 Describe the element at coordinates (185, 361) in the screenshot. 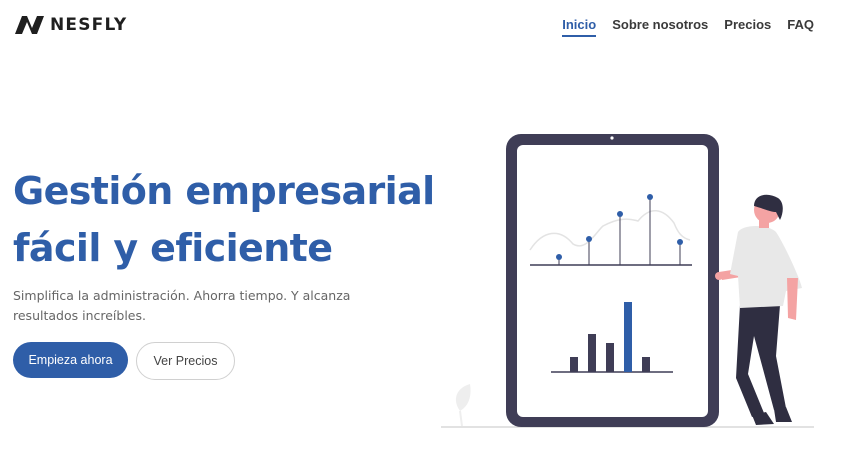

I see `view-pricing-button: Ver Precios` at that location.